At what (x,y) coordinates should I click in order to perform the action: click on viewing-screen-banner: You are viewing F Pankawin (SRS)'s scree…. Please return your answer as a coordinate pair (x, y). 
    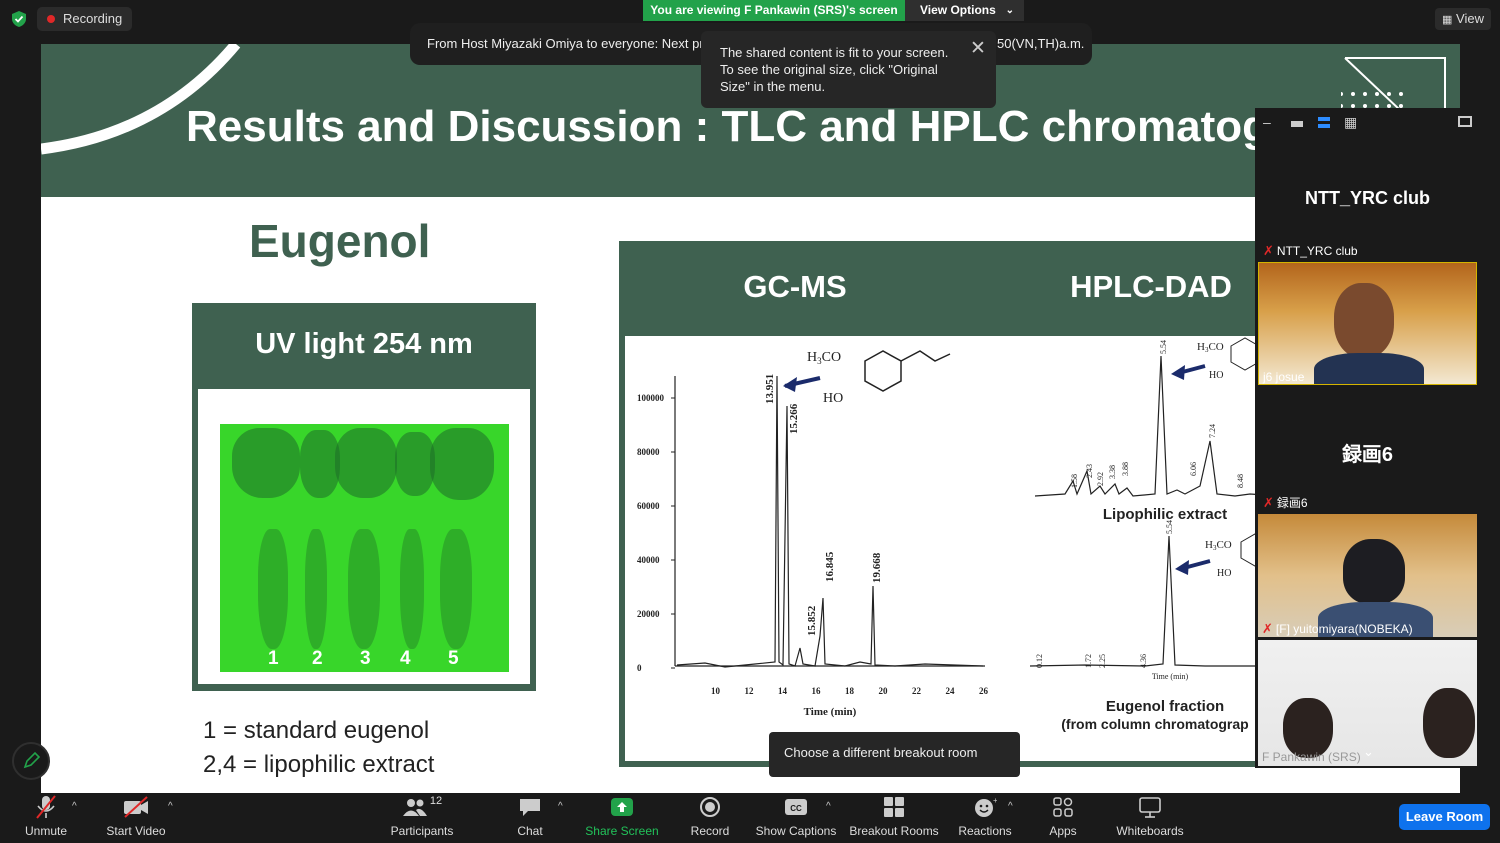
    Looking at the image, I should click on (774, 10).